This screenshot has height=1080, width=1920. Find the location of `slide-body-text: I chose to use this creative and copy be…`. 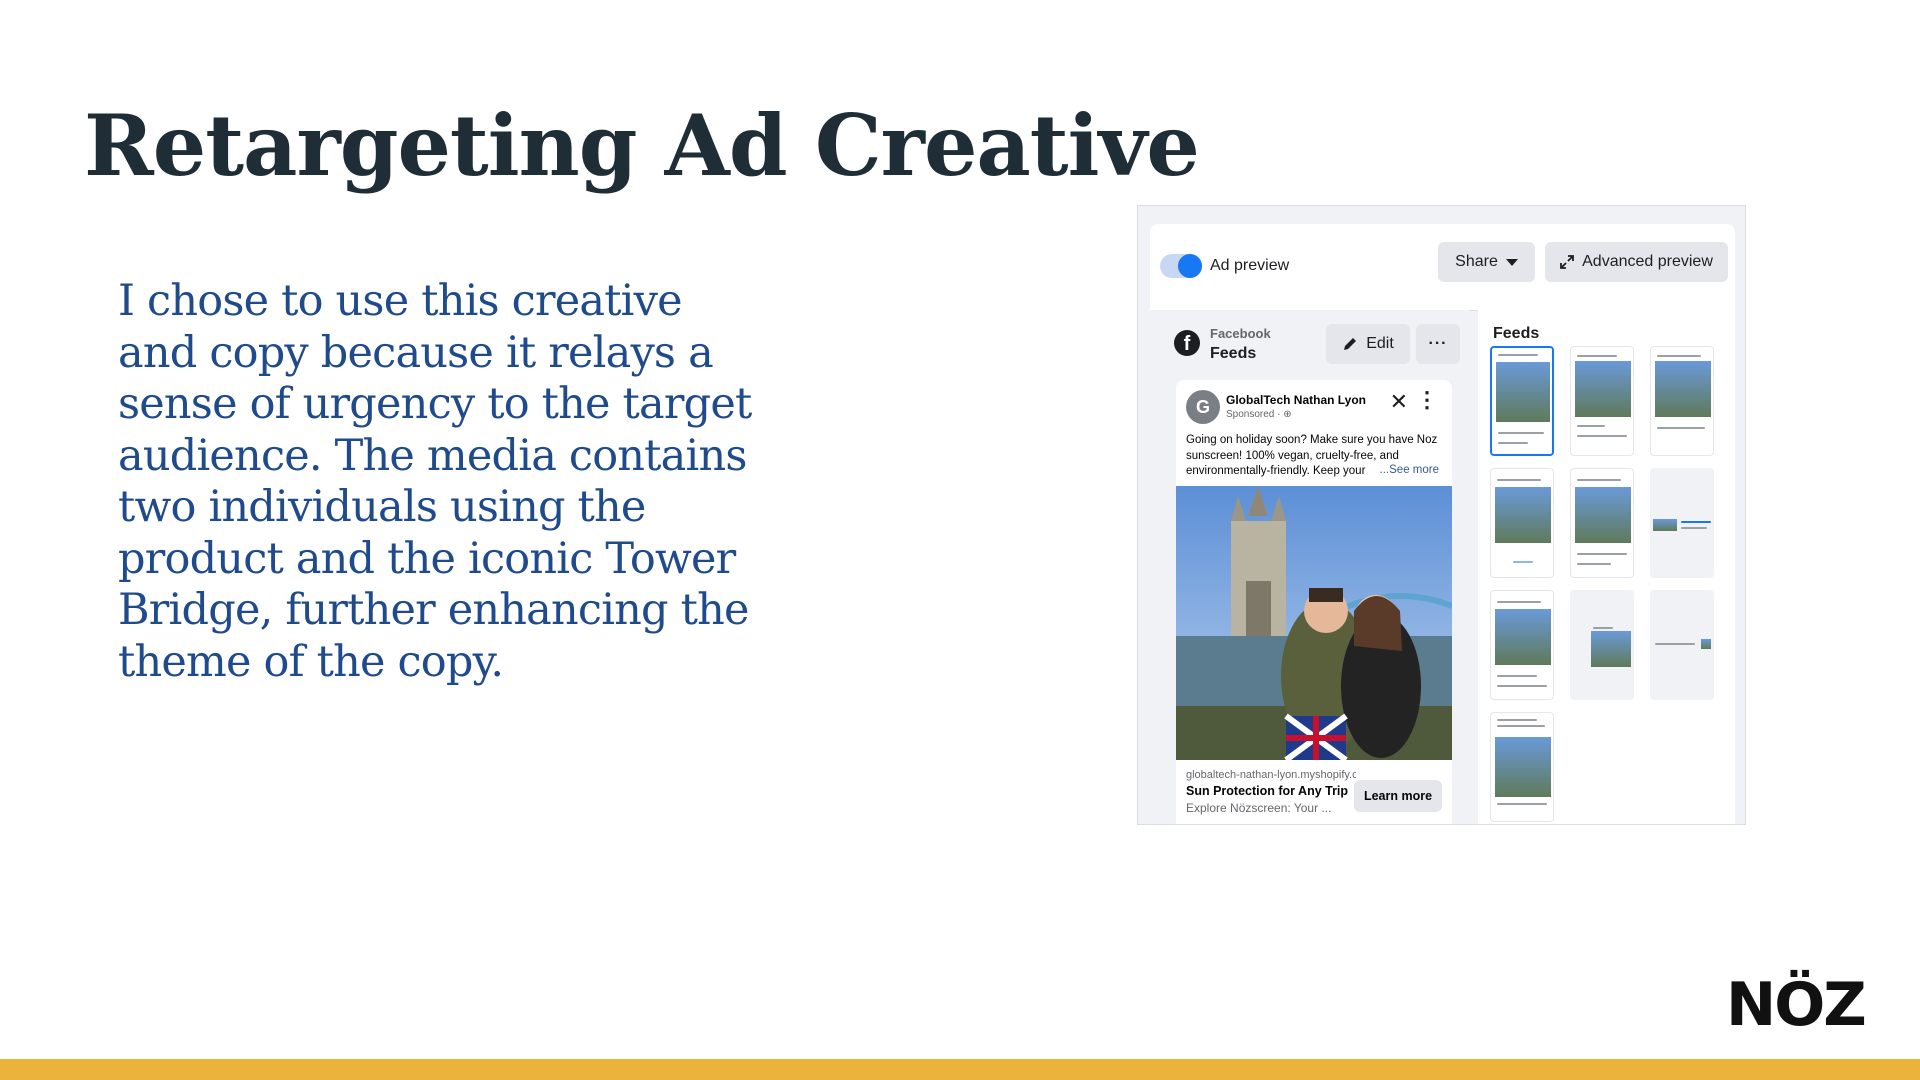

slide-body-text: I chose to use this creative and copy be… is located at coordinates (435, 481).